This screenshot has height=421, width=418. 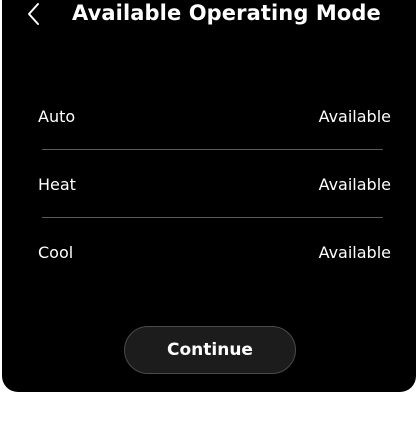 I want to click on continue-button: Continue, so click(x=210, y=350).